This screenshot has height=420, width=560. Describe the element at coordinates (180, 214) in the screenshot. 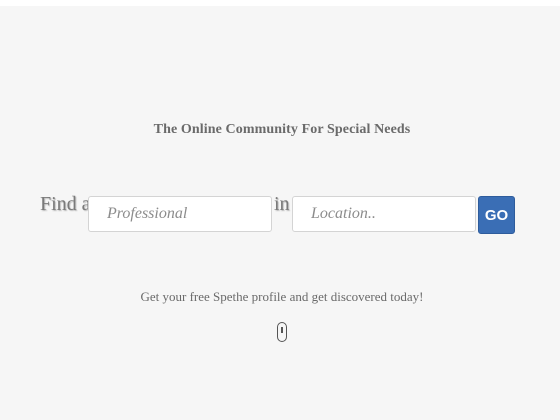

I see `professional-input` at that location.